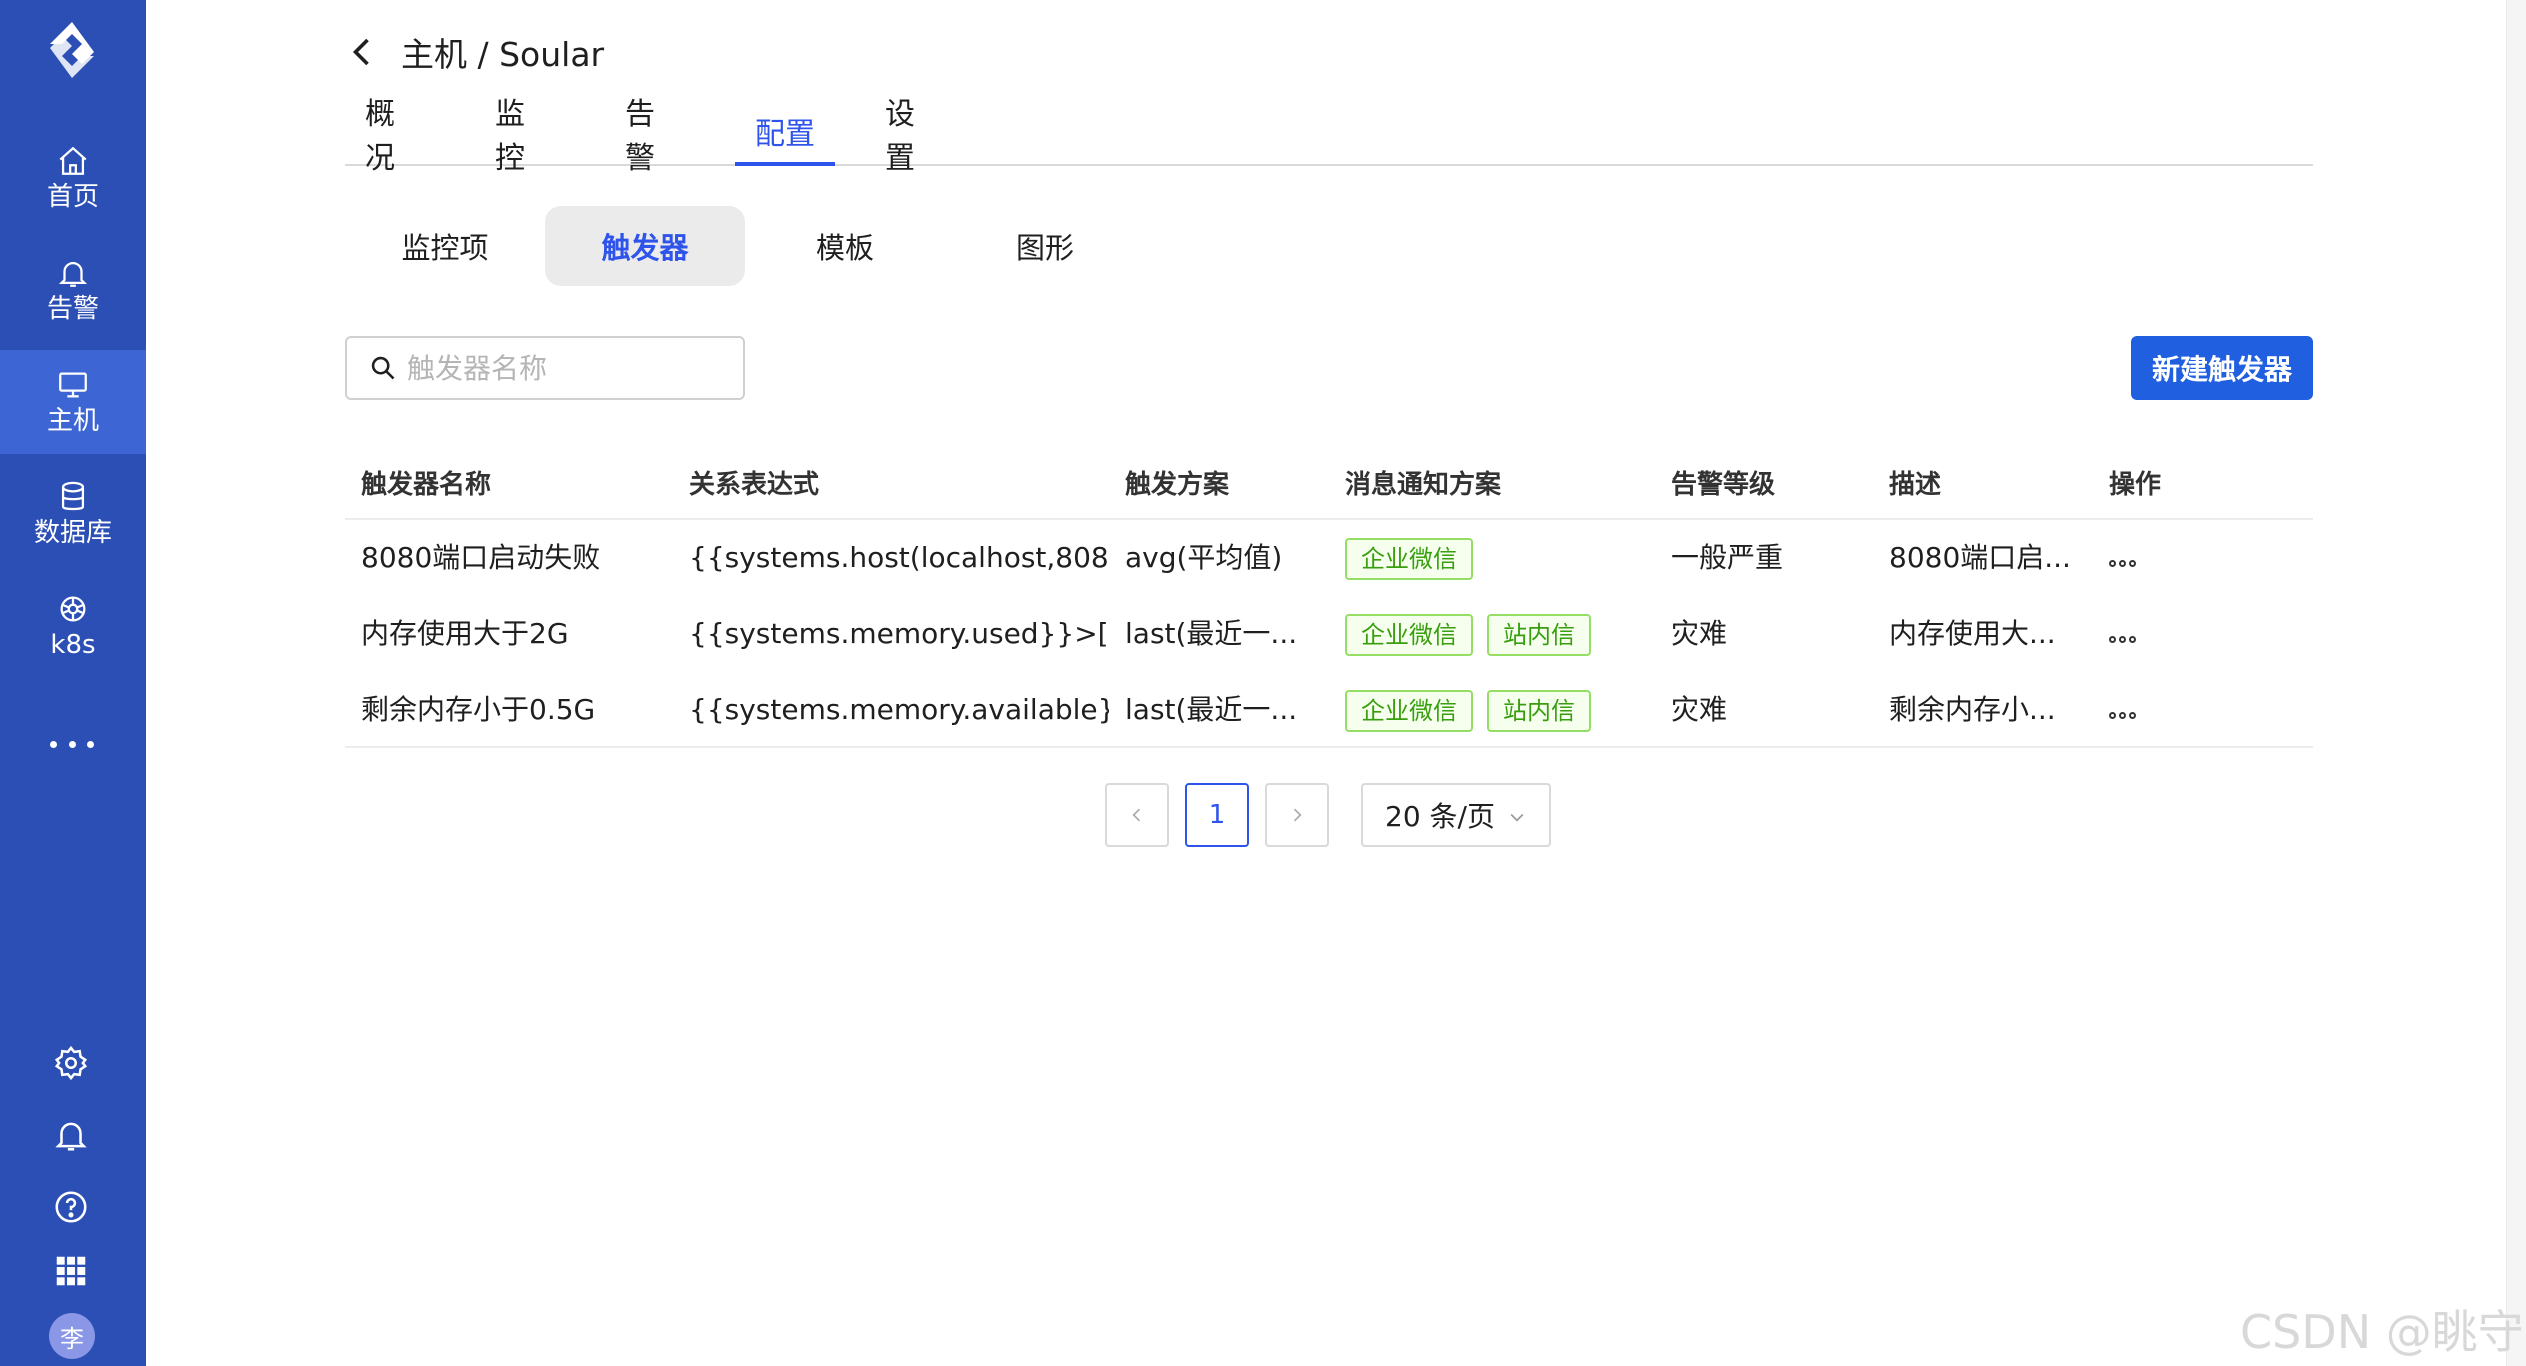  I want to click on search-input, so click(567, 368).